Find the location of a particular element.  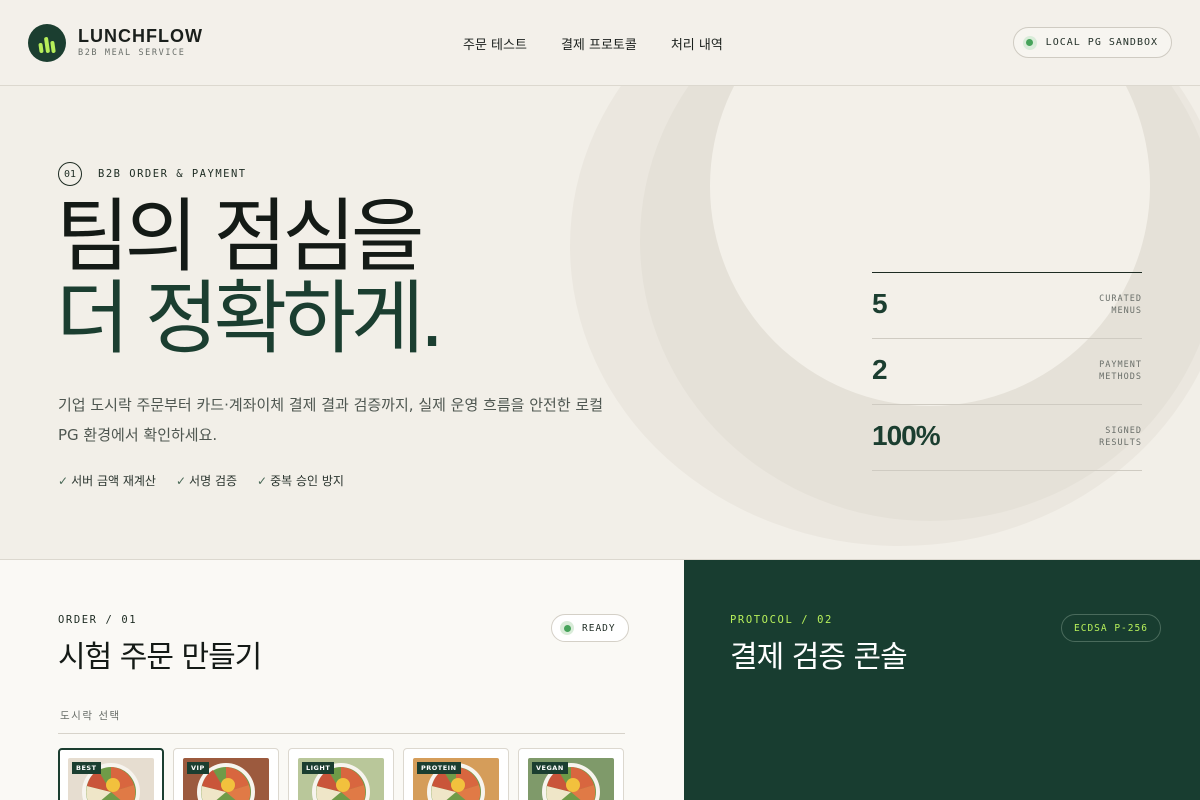

sandbox-label: LOCAL PG SANDBOX is located at coordinates (1101, 42).